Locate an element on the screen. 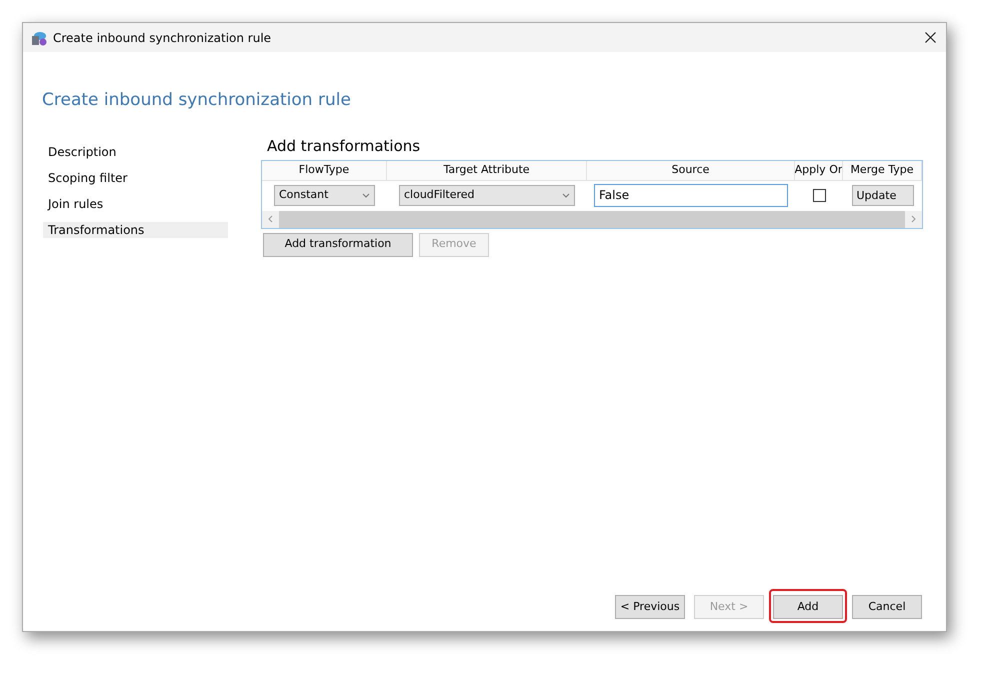  section-title: Add transformations is located at coordinates (344, 146).